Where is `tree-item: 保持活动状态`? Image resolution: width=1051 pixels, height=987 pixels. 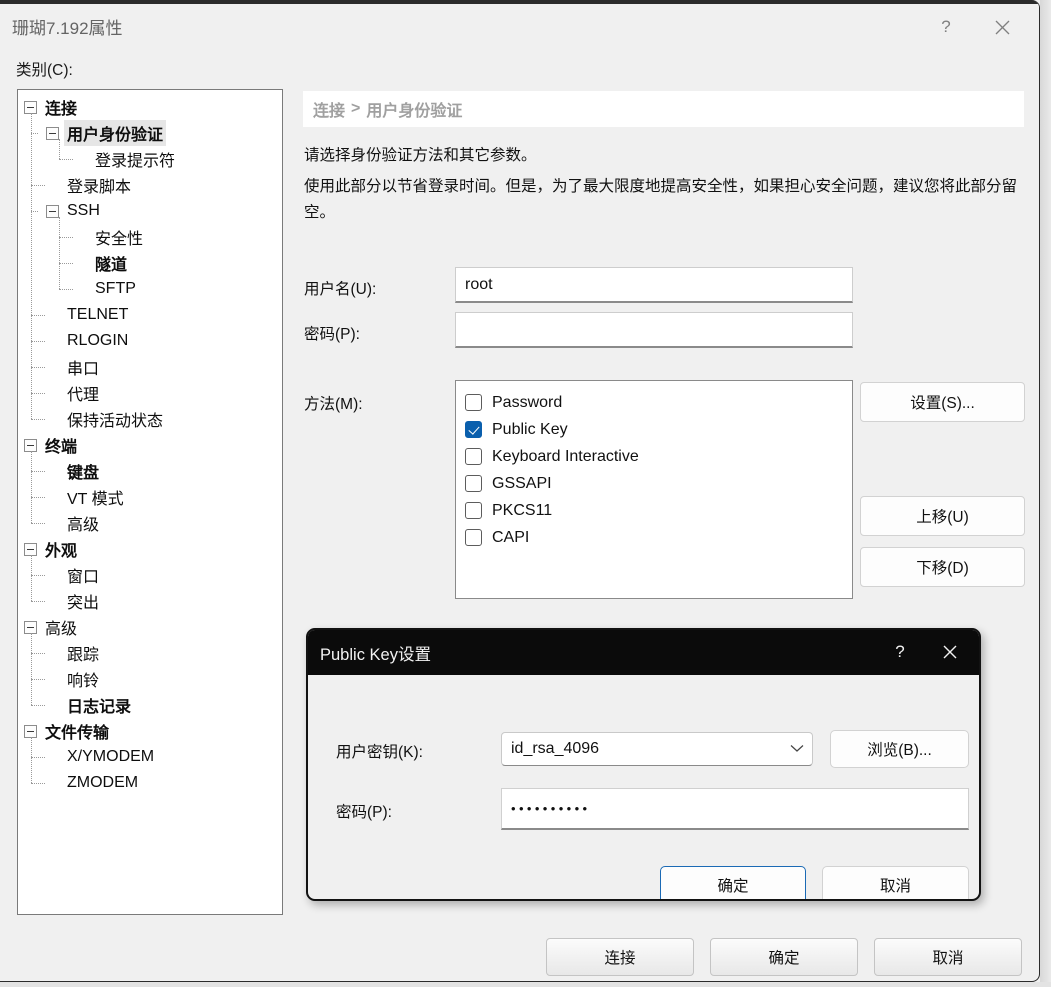
tree-item: 保持活动状态 is located at coordinates (150, 419).